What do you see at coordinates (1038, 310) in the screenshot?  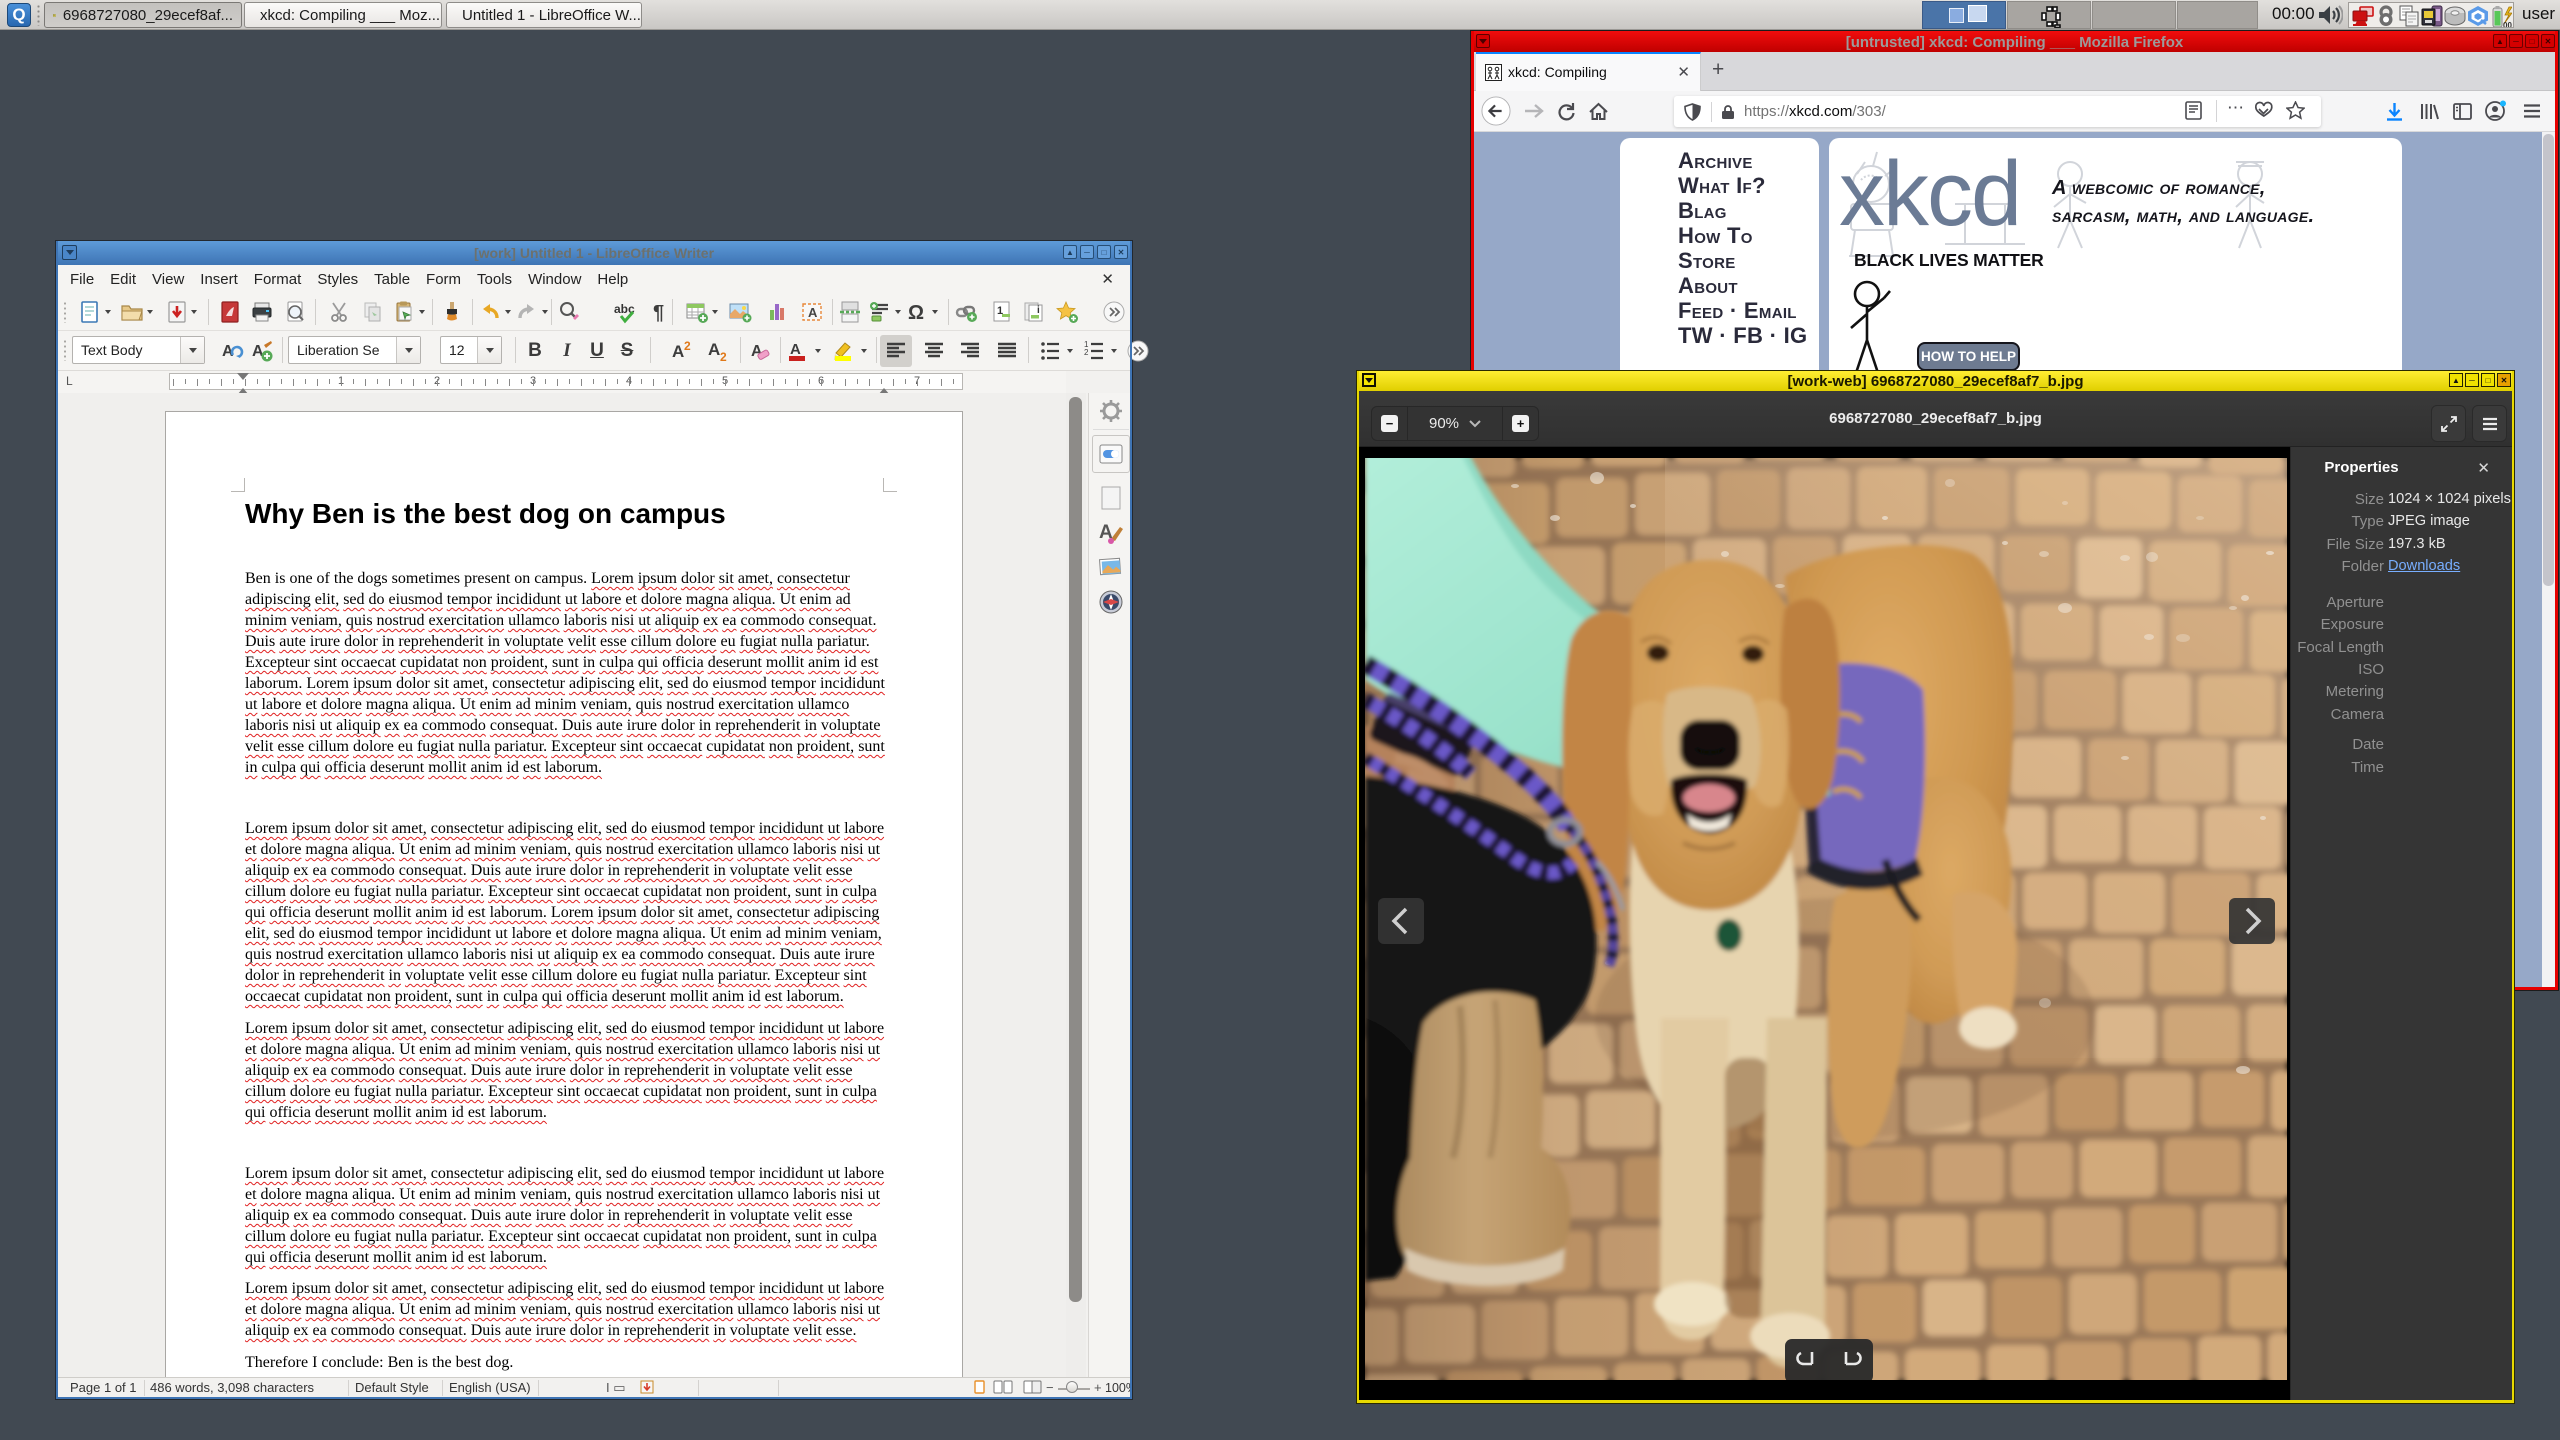 I see `svg-text: i` at bounding box center [1038, 310].